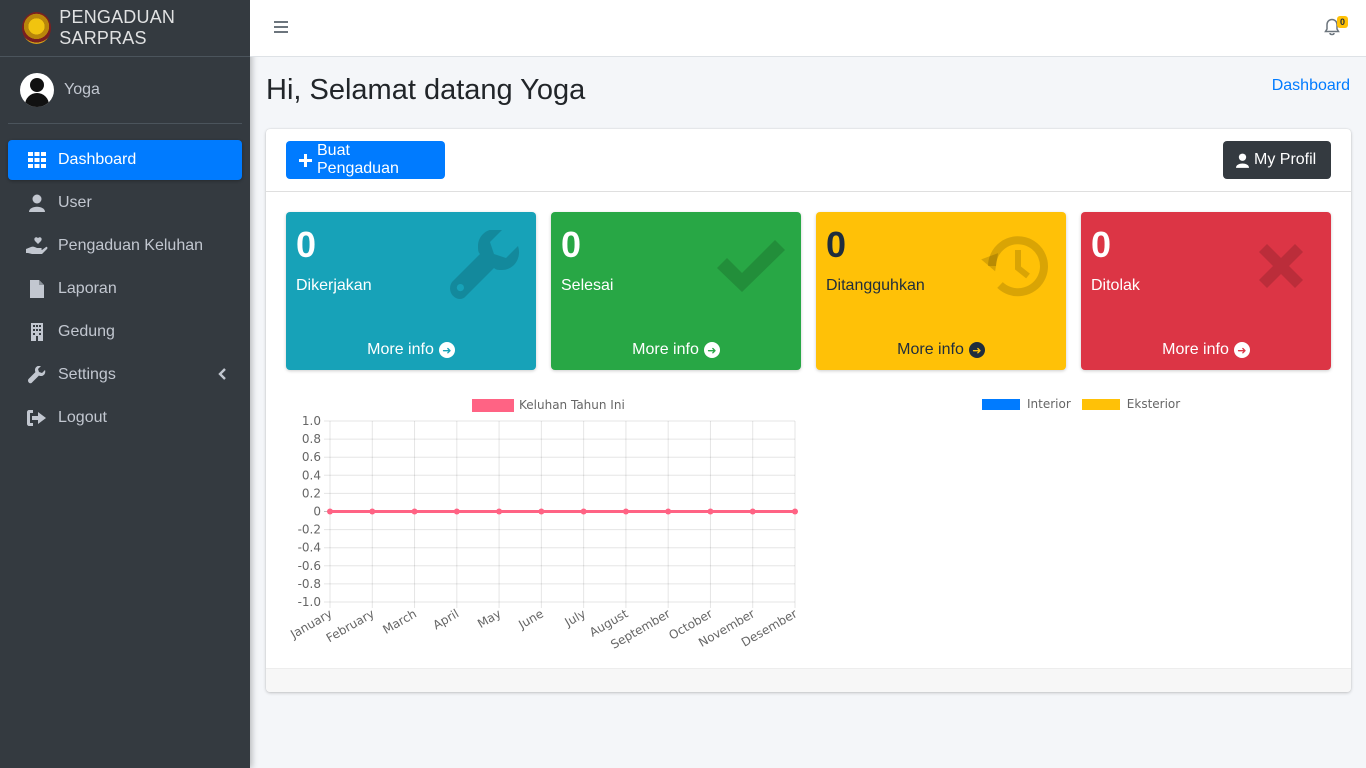  Describe the element at coordinates (82, 89) in the screenshot. I see `user-name: Yoga` at that location.